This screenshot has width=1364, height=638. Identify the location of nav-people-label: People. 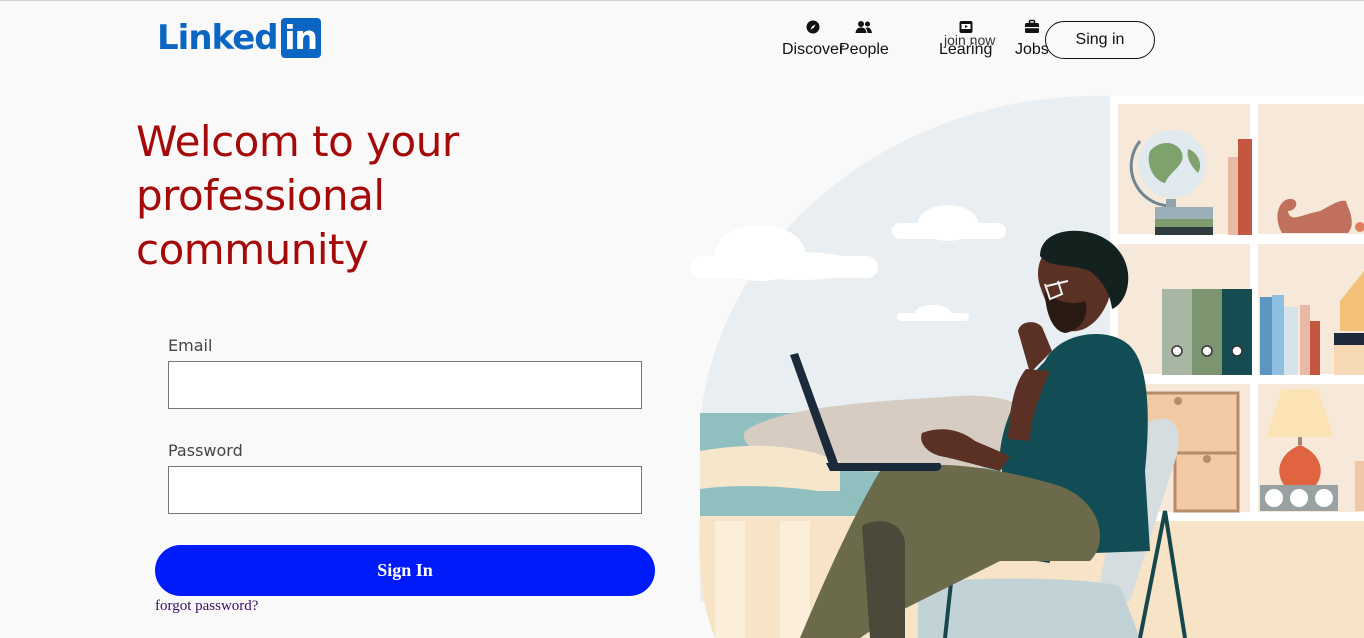
(864, 49).